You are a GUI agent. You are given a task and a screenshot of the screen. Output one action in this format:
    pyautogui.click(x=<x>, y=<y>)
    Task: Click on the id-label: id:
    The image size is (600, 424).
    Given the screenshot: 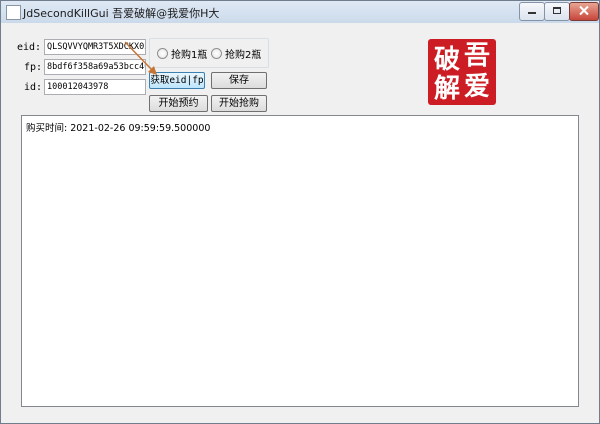 What is the action you would take?
    pyautogui.click(x=33, y=87)
    